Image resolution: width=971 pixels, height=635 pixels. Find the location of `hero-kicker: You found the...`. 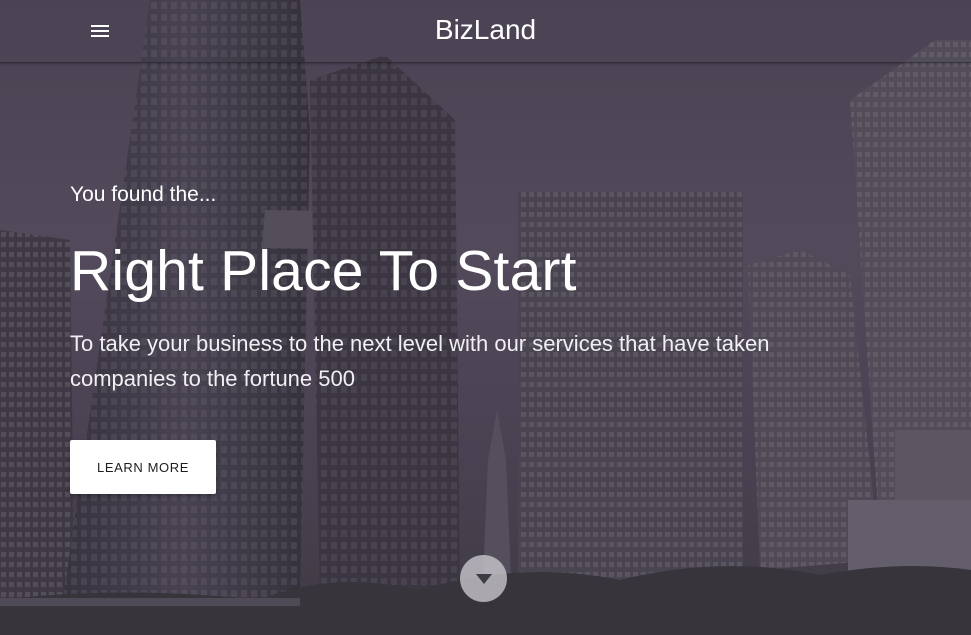

hero-kicker: You found the... is located at coordinates (143, 194).